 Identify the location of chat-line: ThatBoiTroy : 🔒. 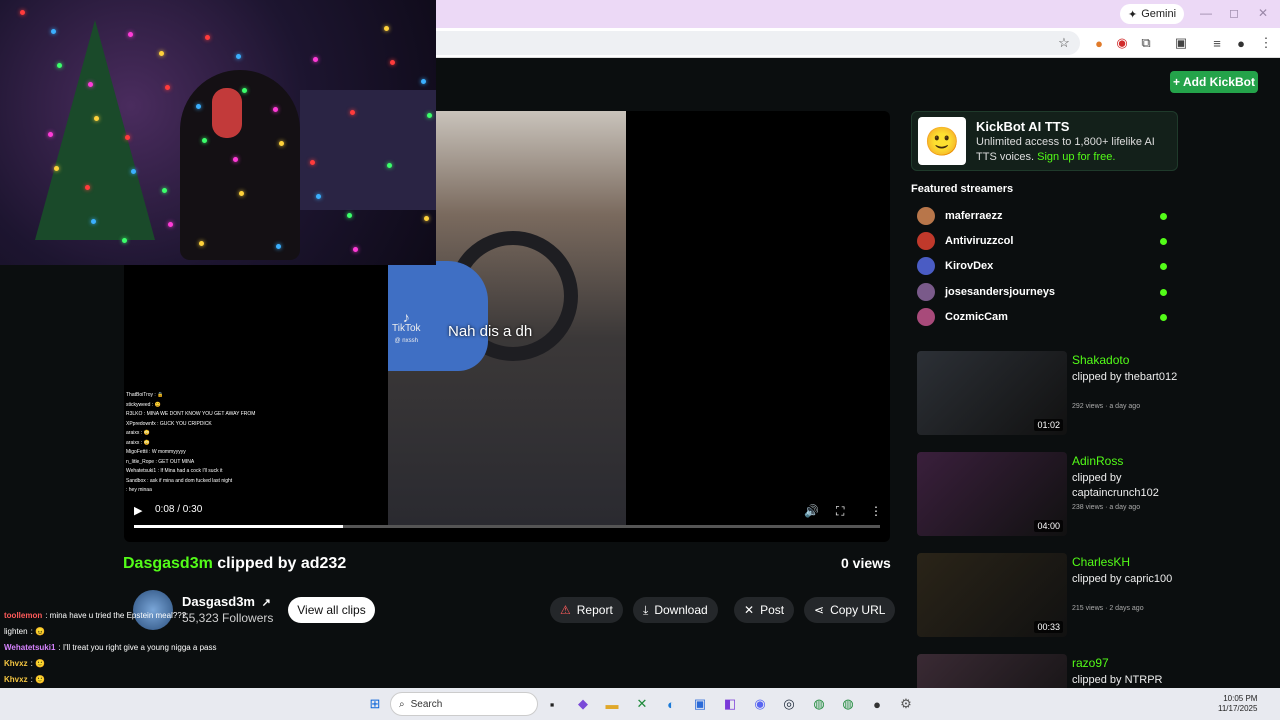
(145, 395).